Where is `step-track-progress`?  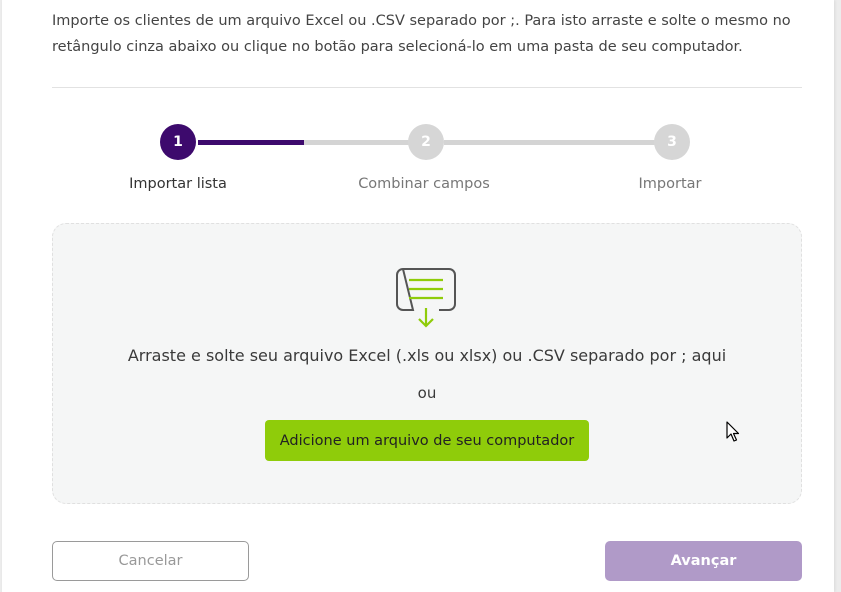 step-track-progress is located at coordinates (251, 142).